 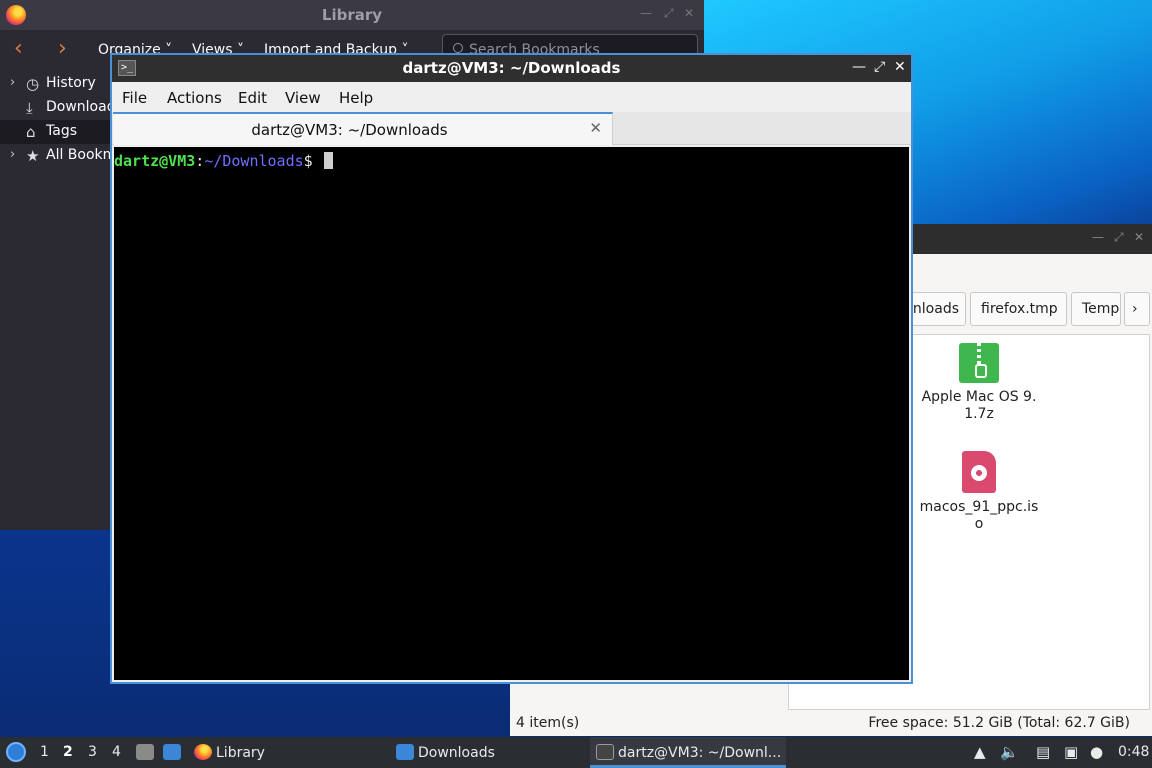 What do you see at coordinates (999, 723) in the screenshot?
I see `free-space: Free space: 51.2 GiB (Total: 62.7 GiB)` at bounding box center [999, 723].